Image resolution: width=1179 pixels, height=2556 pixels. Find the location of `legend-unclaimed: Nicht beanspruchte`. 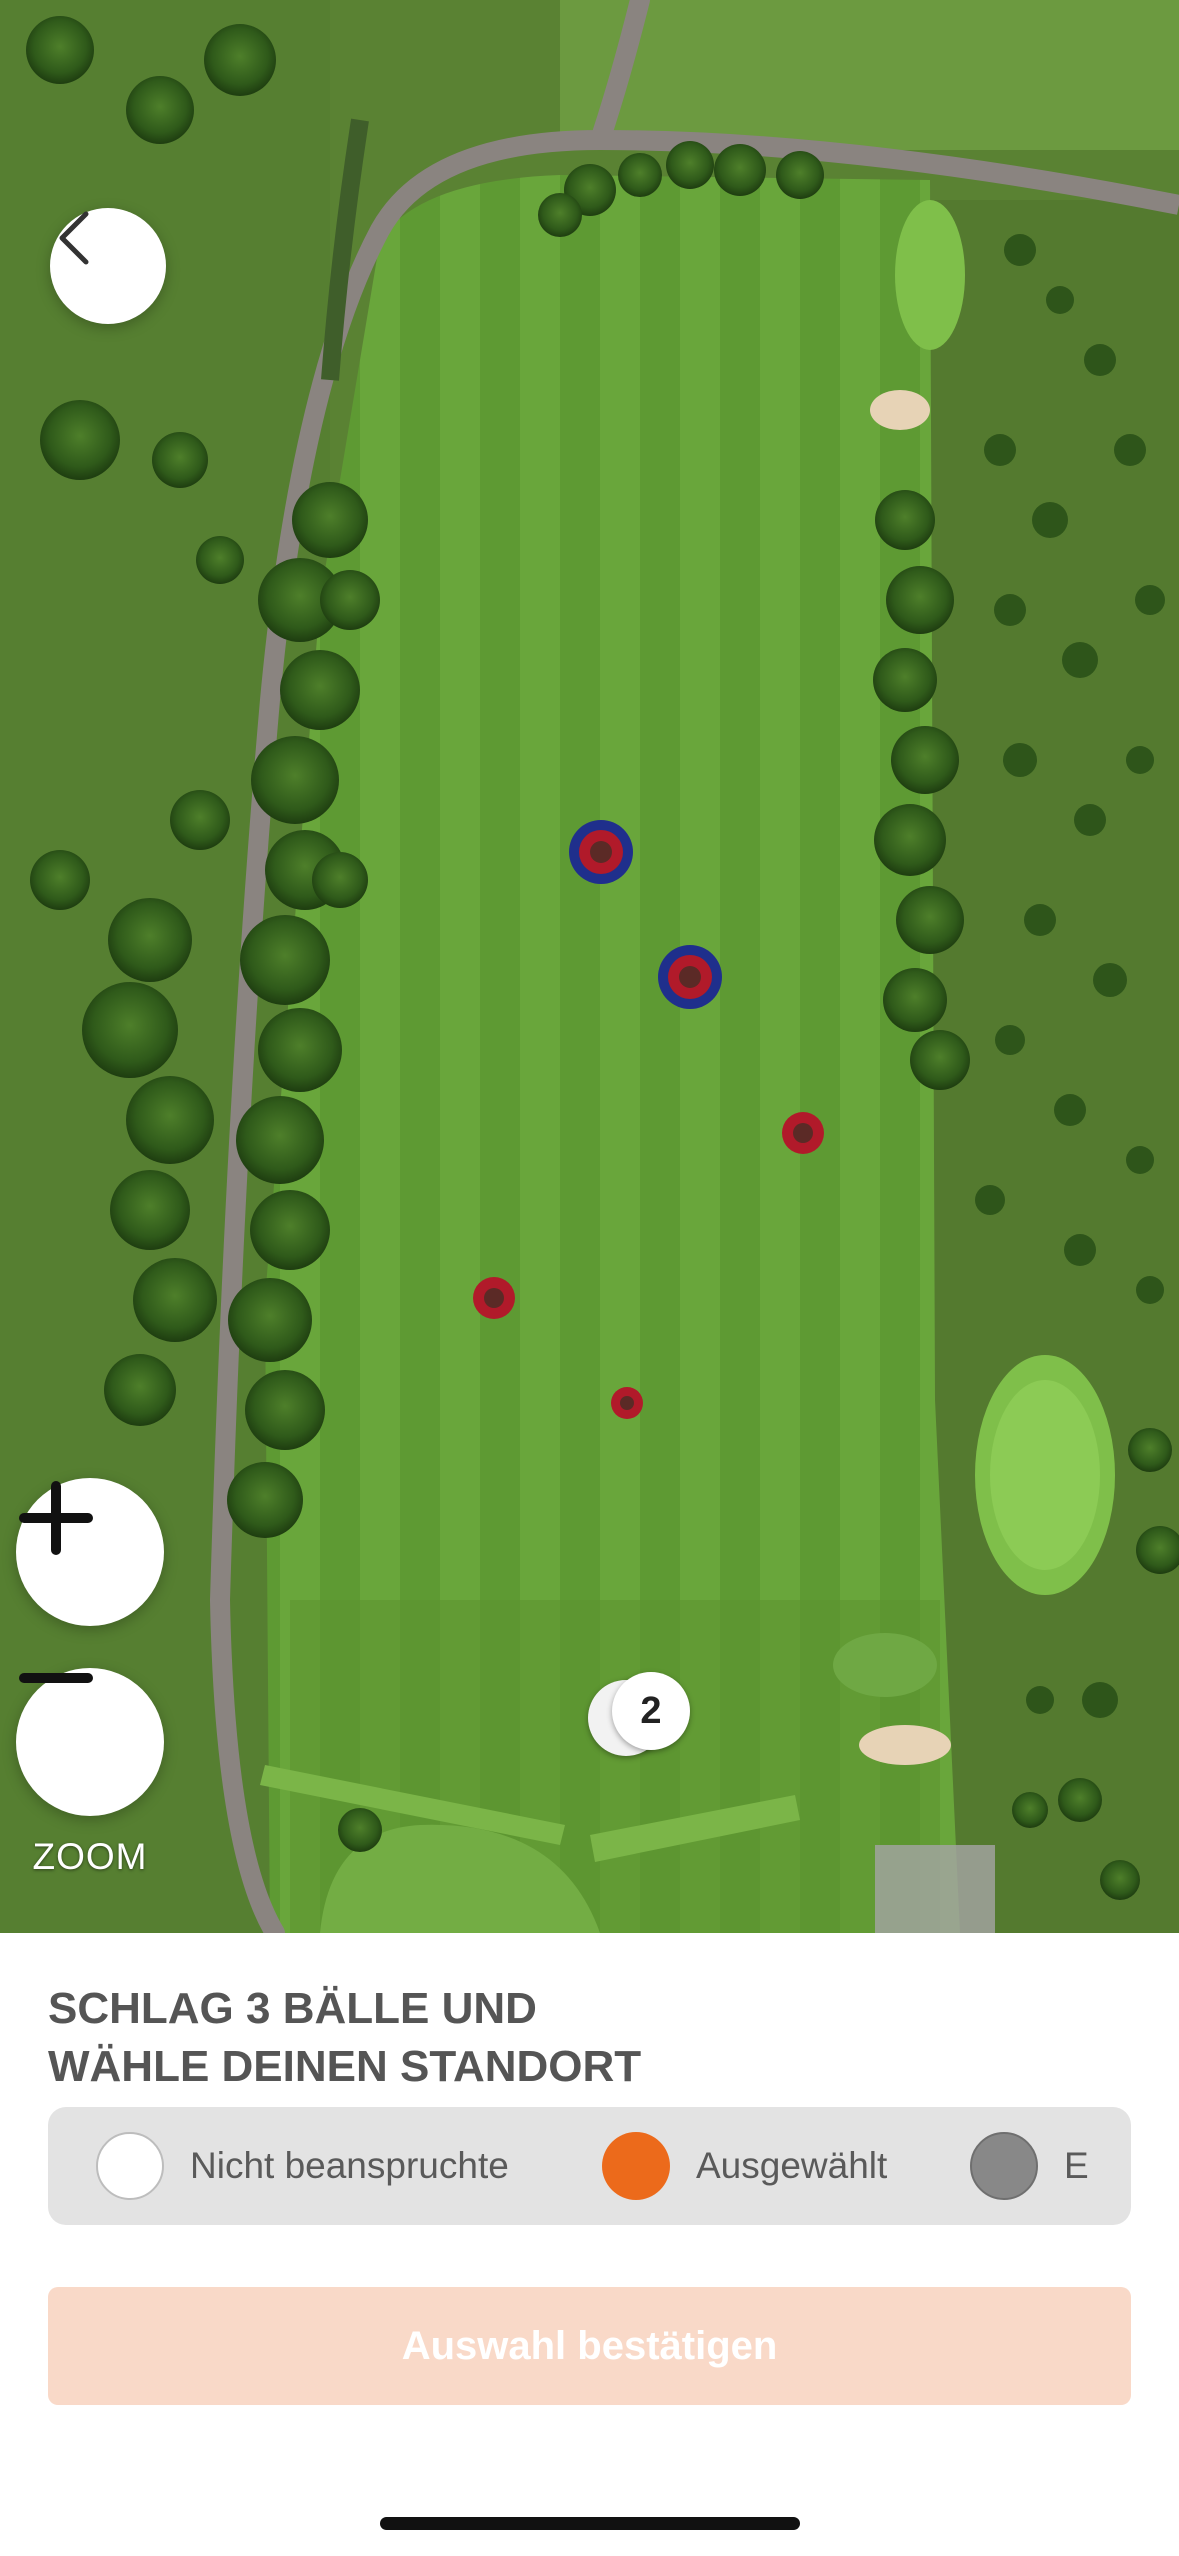

legend-unclaimed: Nicht beanspruchte is located at coordinates (302, 2166).